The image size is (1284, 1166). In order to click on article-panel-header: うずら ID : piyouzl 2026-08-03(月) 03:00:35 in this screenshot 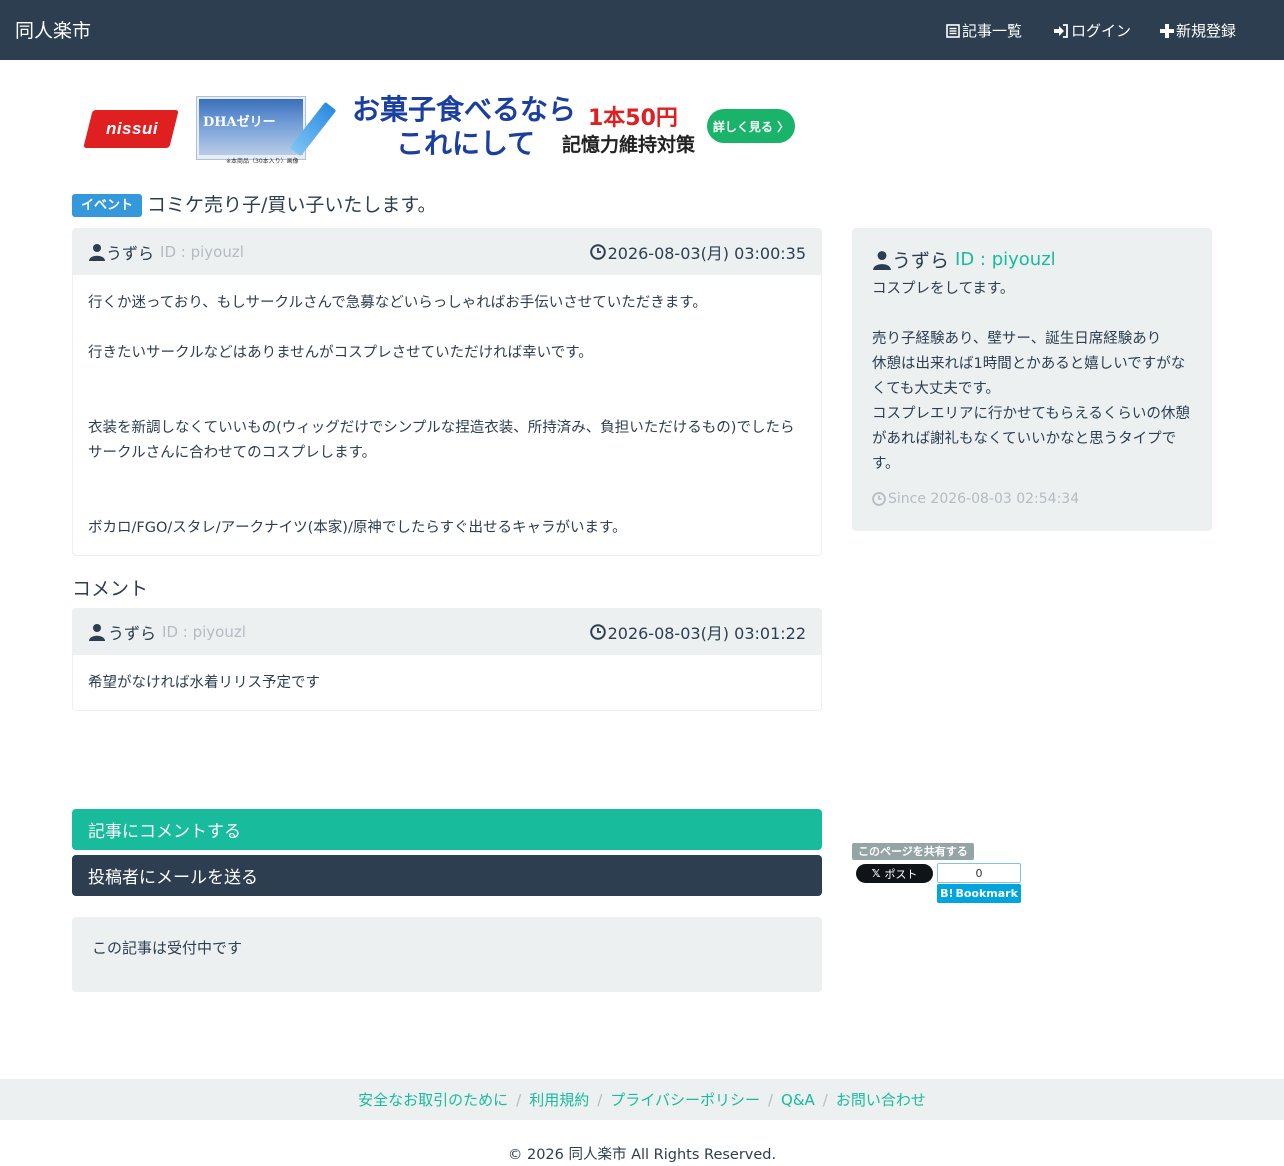, I will do `click(447, 252)`.